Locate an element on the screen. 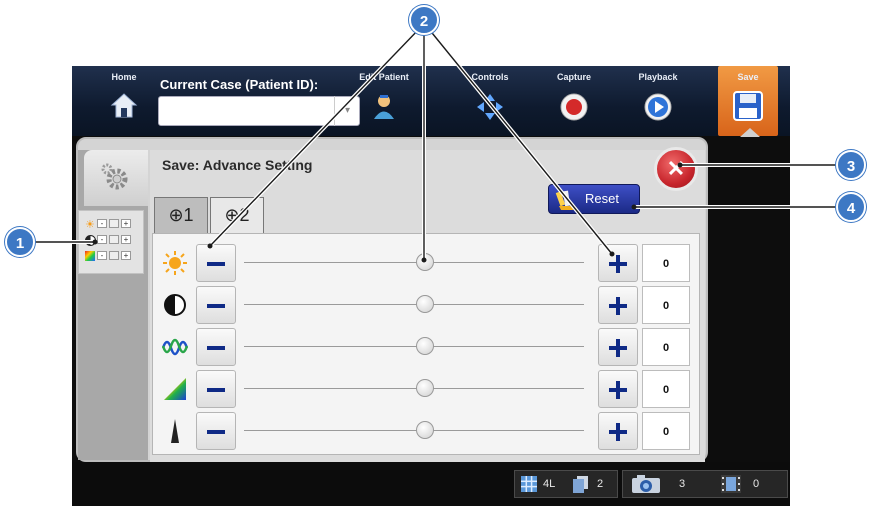 The image size is (870, 506). callout-2: 2 is located at coordinates (424, 20).